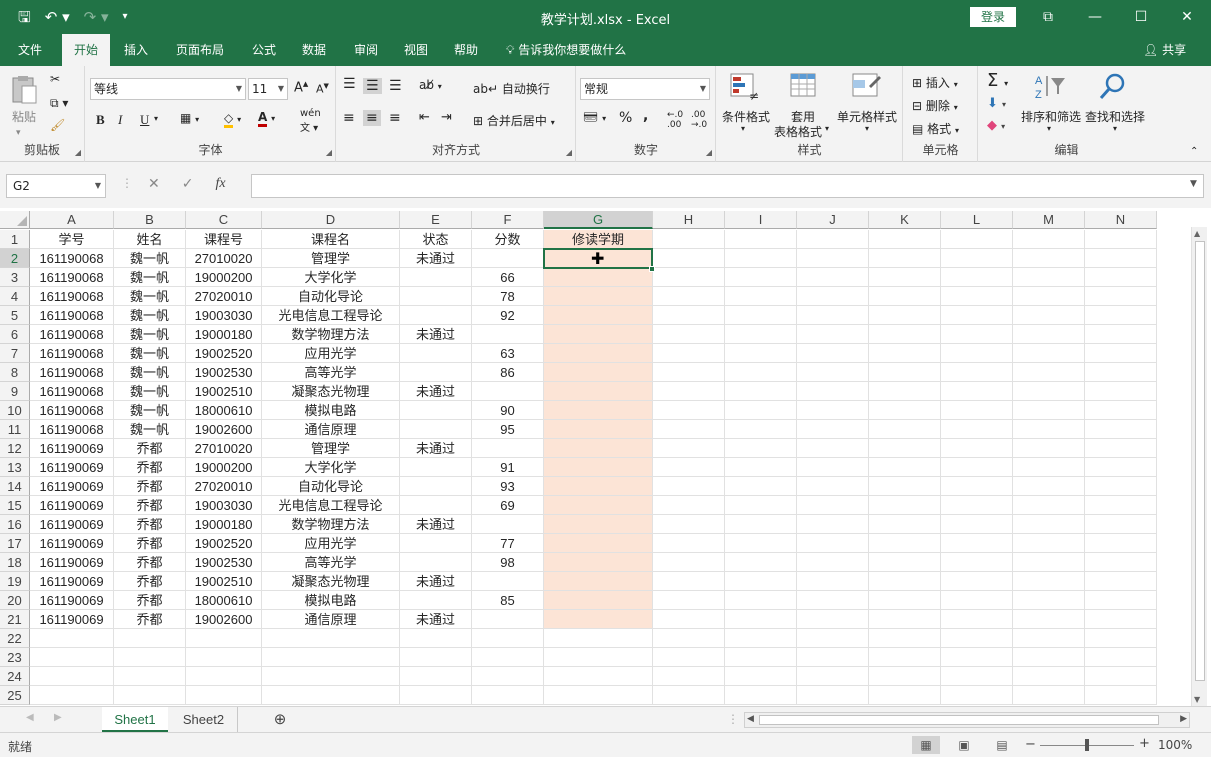  Describe the element at coordinates (905, 448) in the screenshot. I see `cell-k12` at that location.